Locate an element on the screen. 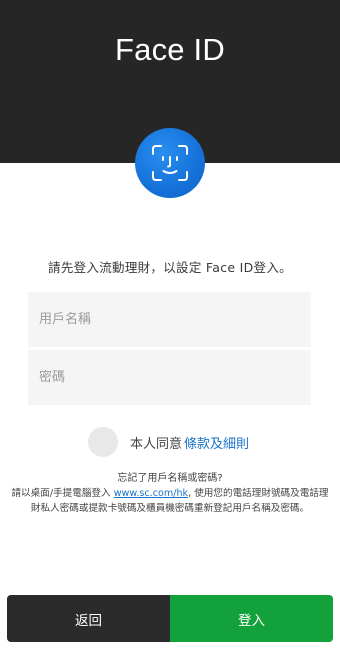 Image resolution: width=340 pixels, height=654 pixels. agreement-label: 本人同意 is located at coordinates (156, 444).